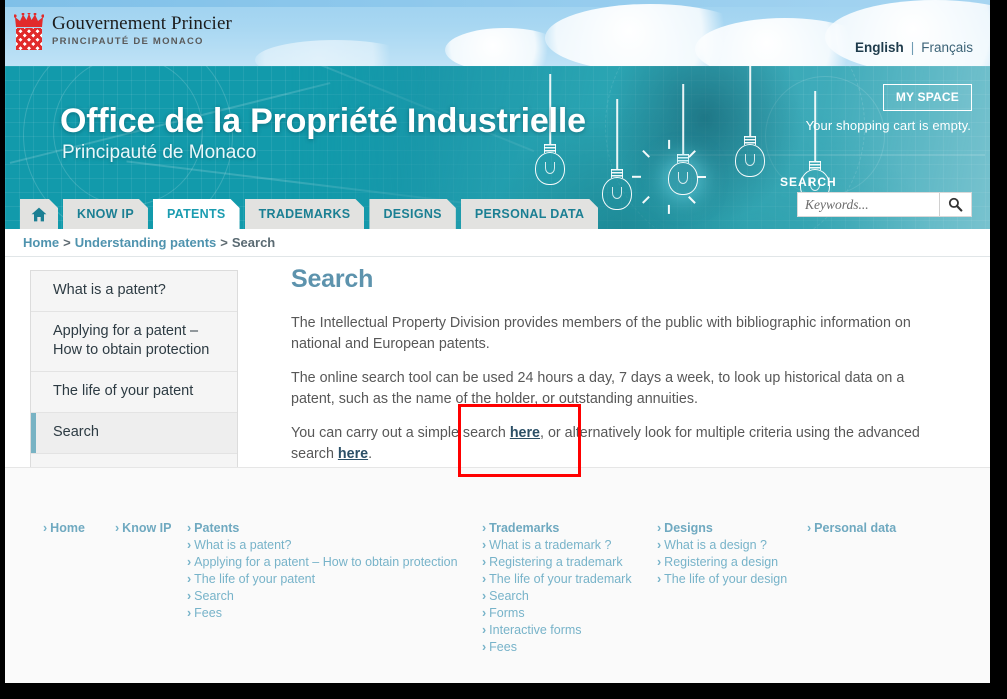  Describe the element at coordinates (524, 528) in the screenshot. I see `footer-link-label: Trademarks` at that location.